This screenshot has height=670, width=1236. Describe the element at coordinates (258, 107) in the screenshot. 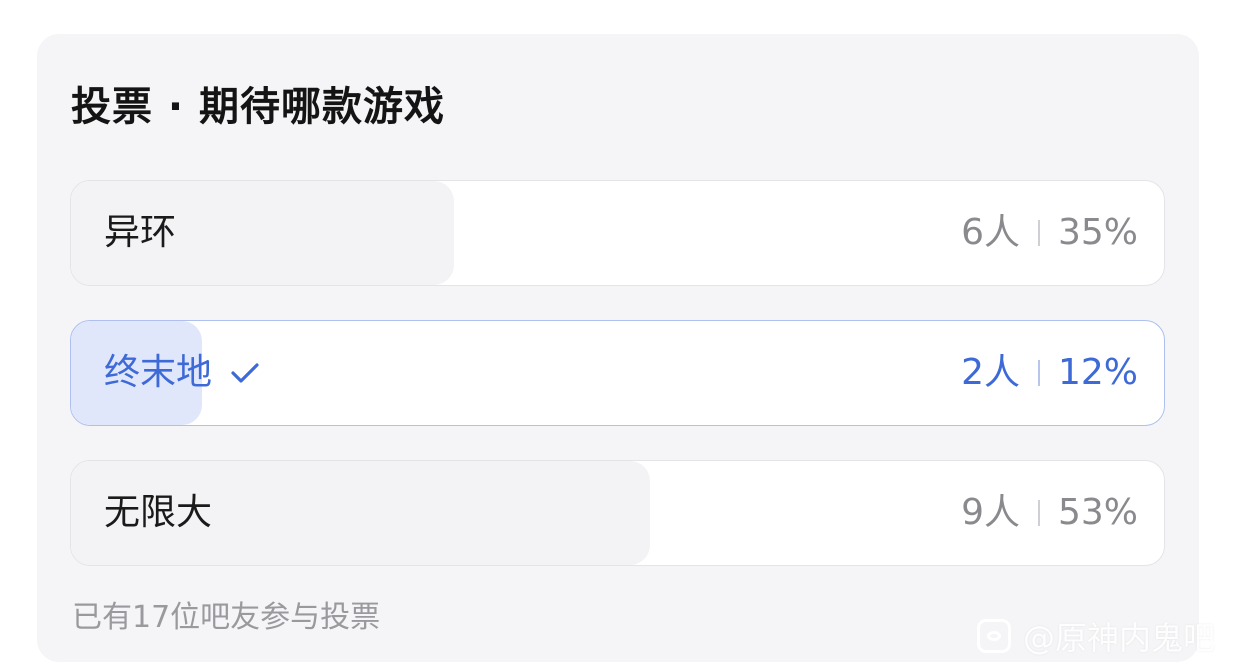

I see `poll-title: 投票 · 期待哪款游戏` at that location.